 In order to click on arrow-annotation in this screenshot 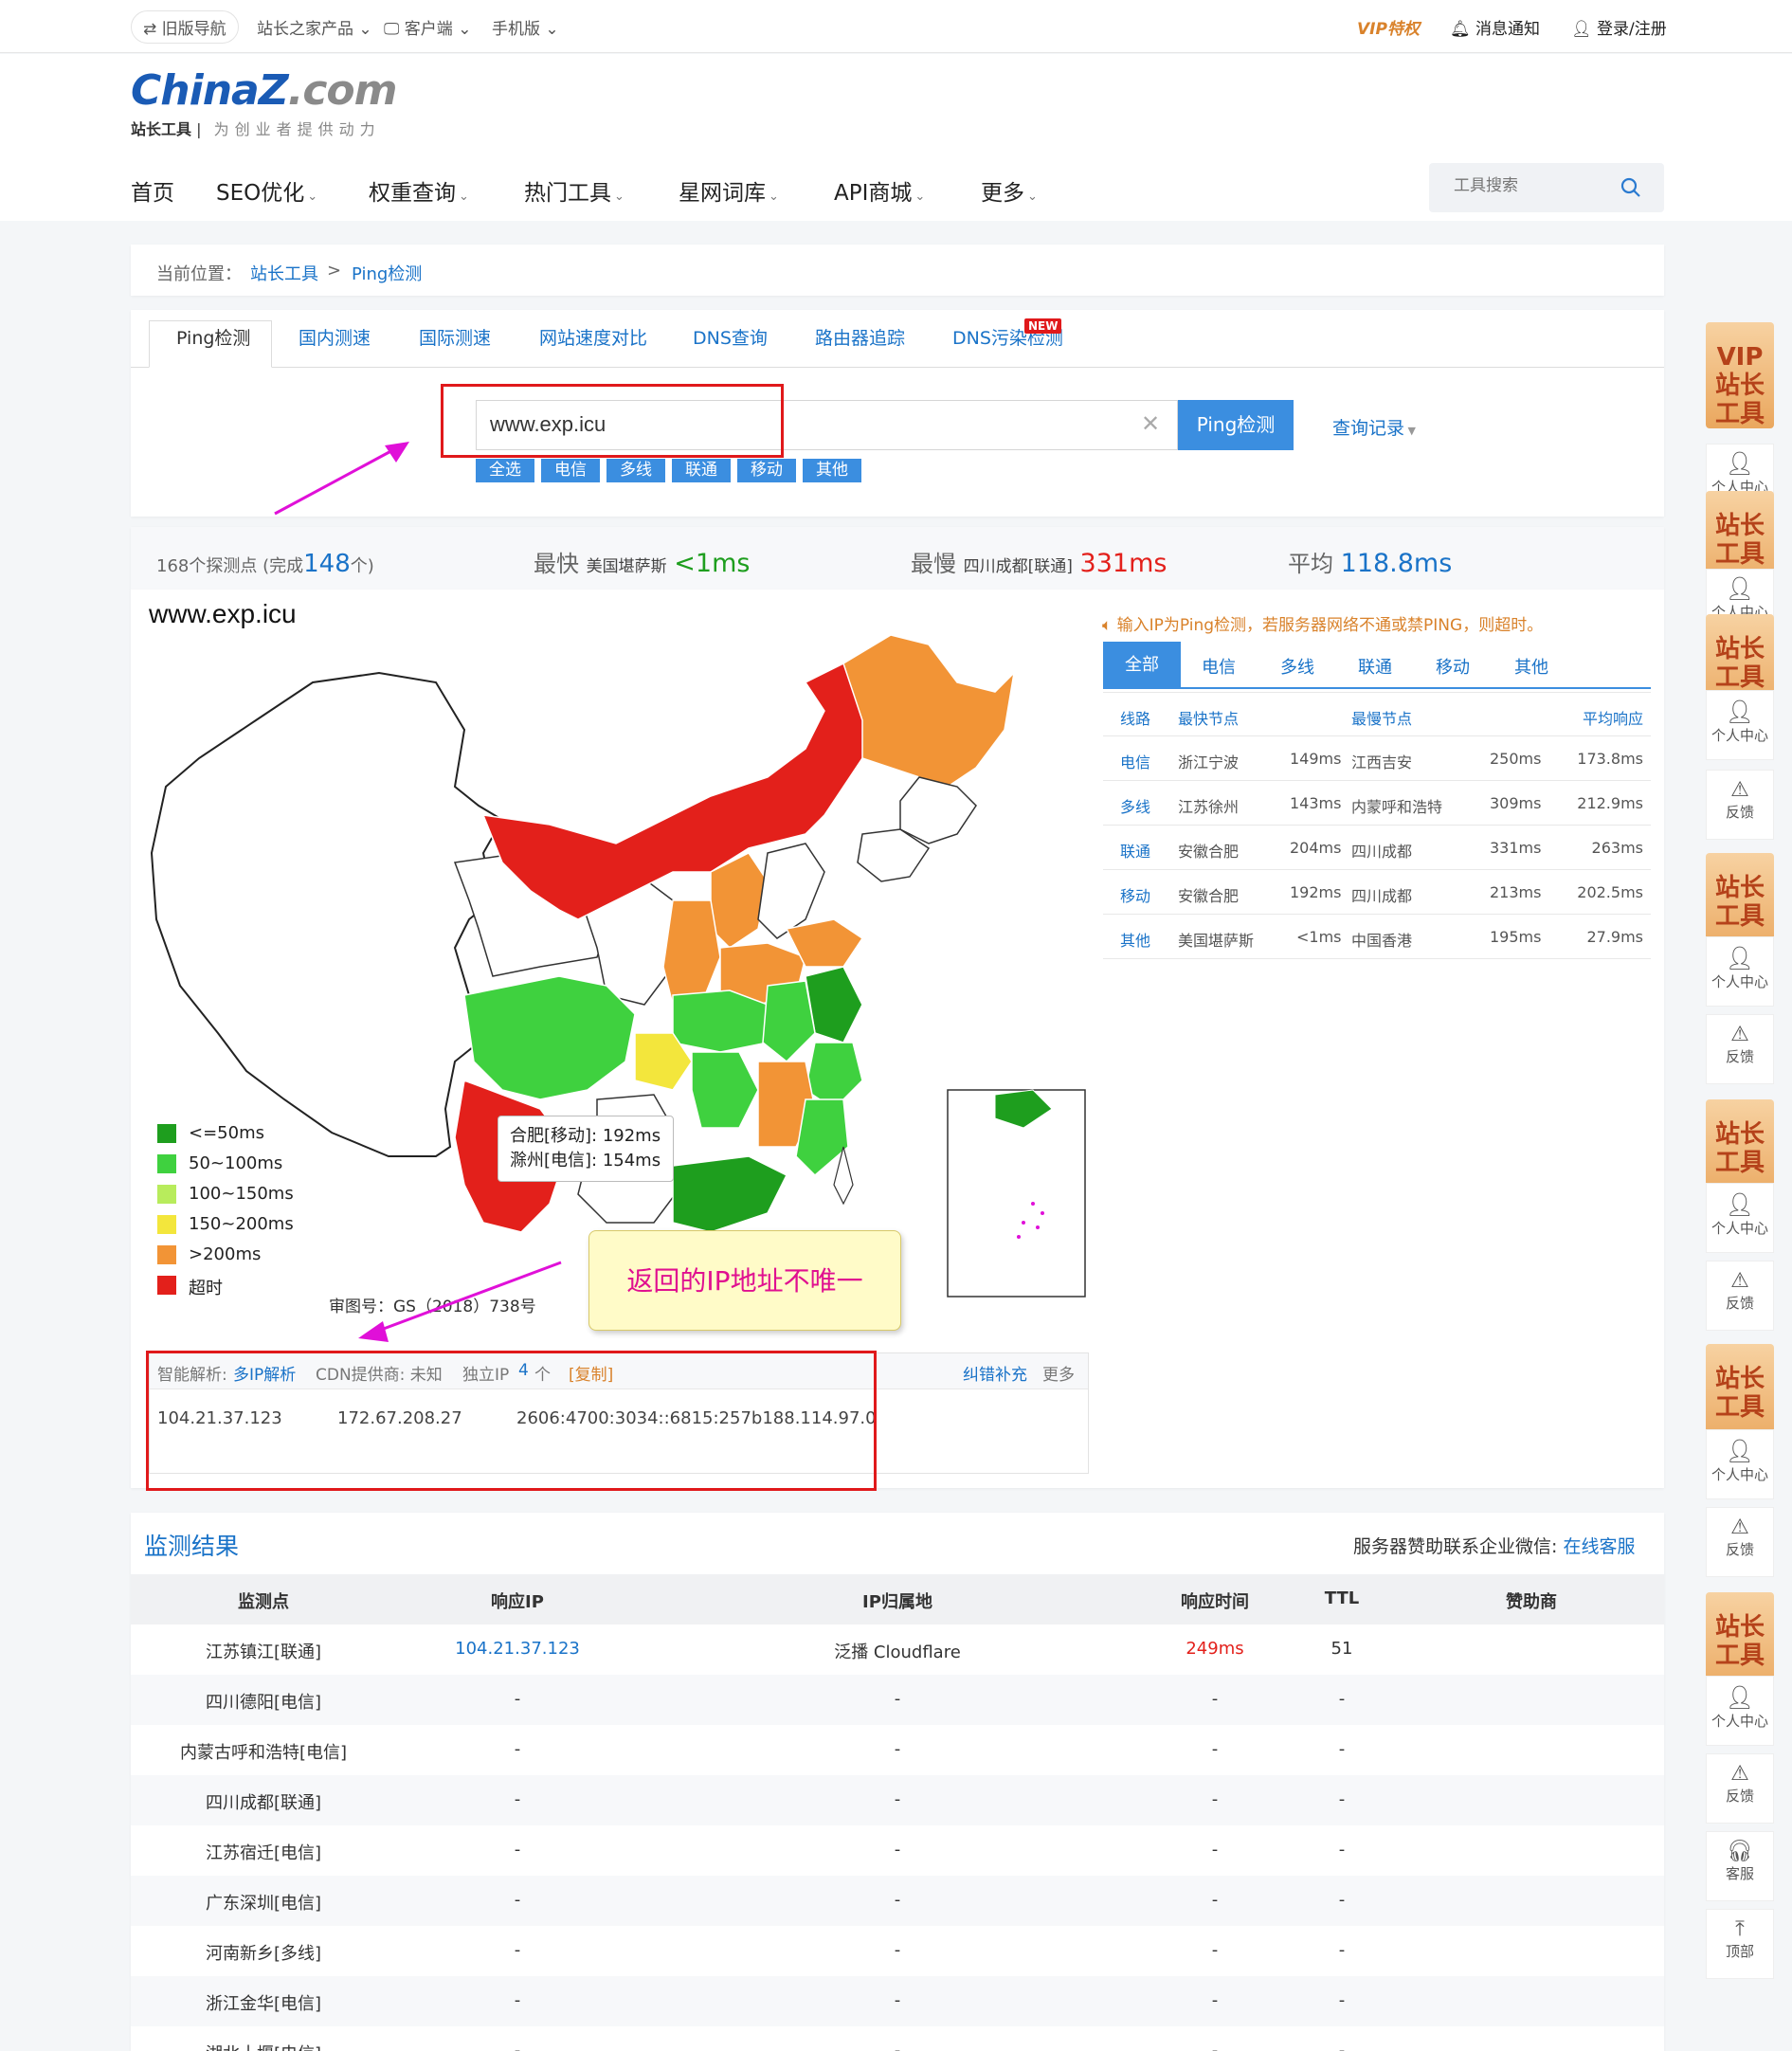, I will do `click(342, 479)`.